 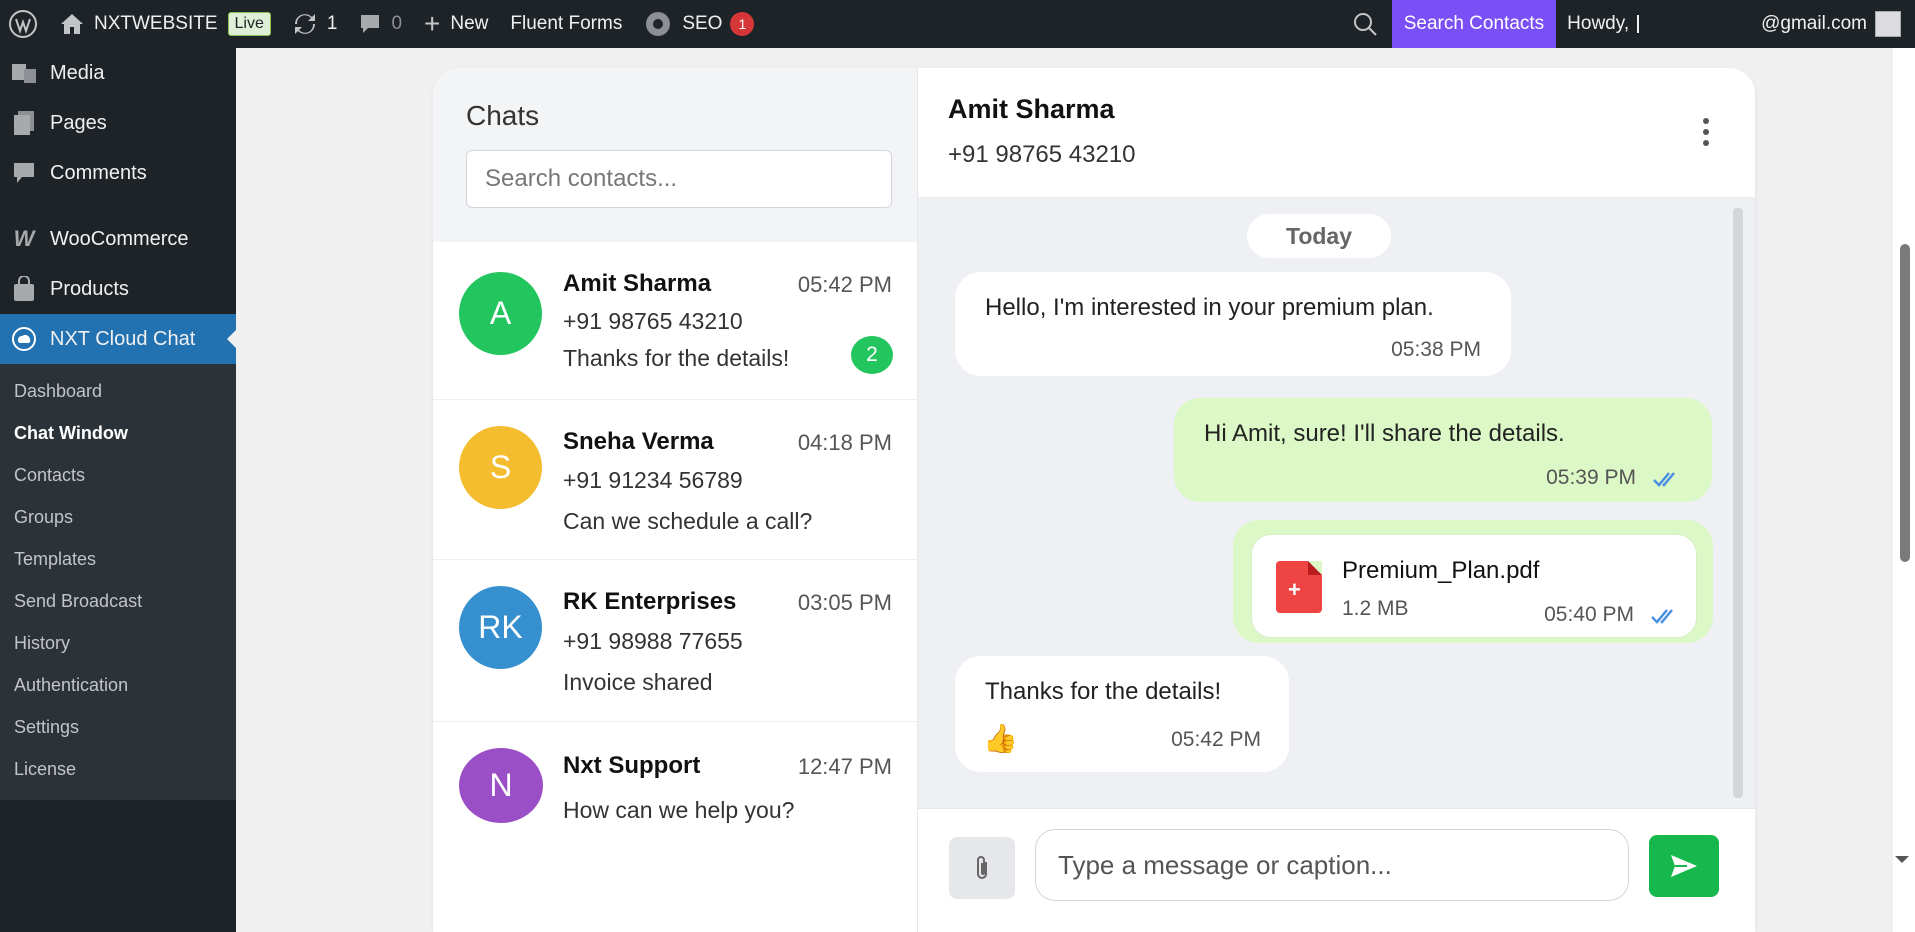 What do you see at coordinates (742, 24) in the screenshot?
I see `seo-count-badge: 1` at bounding box center [742, 24].